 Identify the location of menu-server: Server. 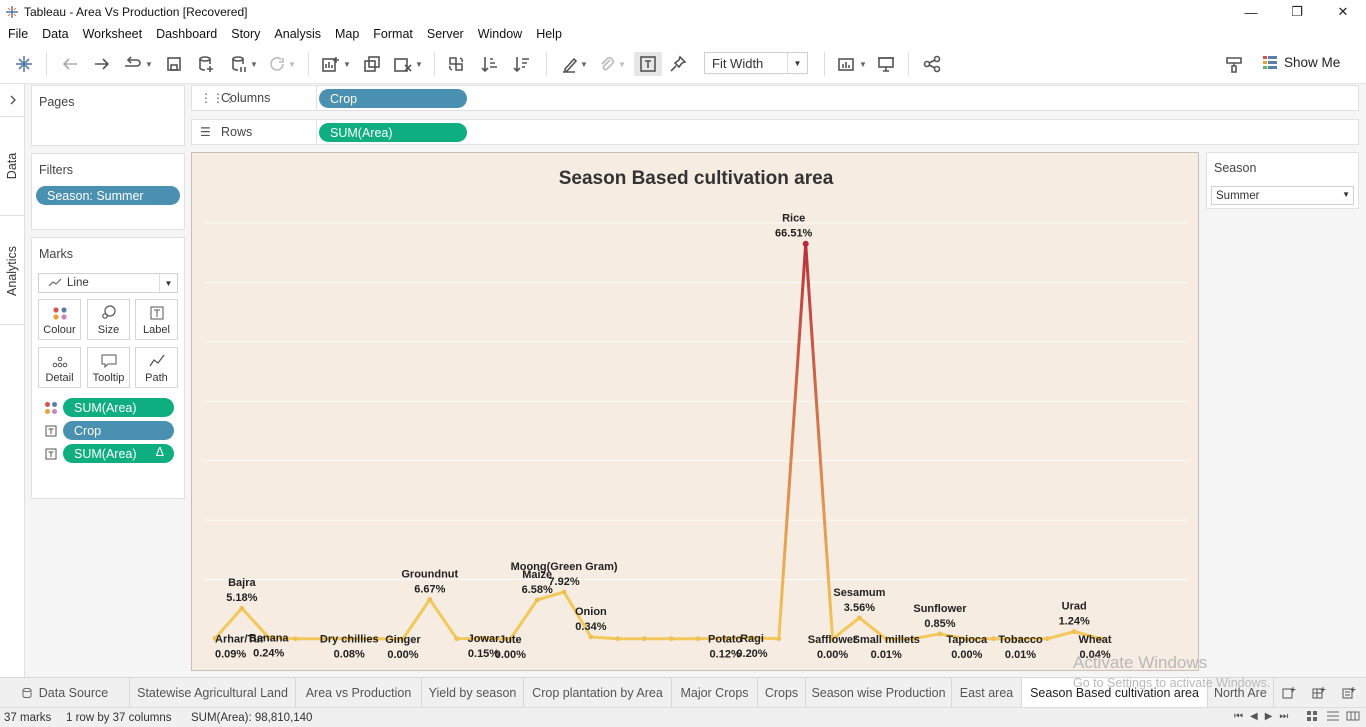
(445, 34).